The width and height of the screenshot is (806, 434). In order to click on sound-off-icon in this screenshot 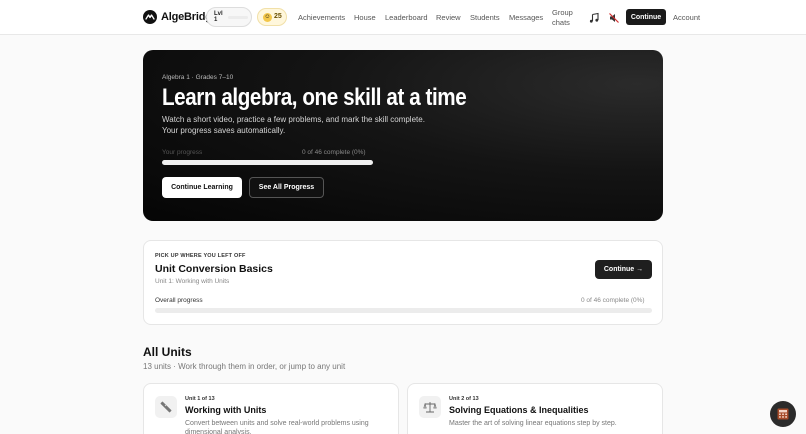, I will do `click(614, 17)`.